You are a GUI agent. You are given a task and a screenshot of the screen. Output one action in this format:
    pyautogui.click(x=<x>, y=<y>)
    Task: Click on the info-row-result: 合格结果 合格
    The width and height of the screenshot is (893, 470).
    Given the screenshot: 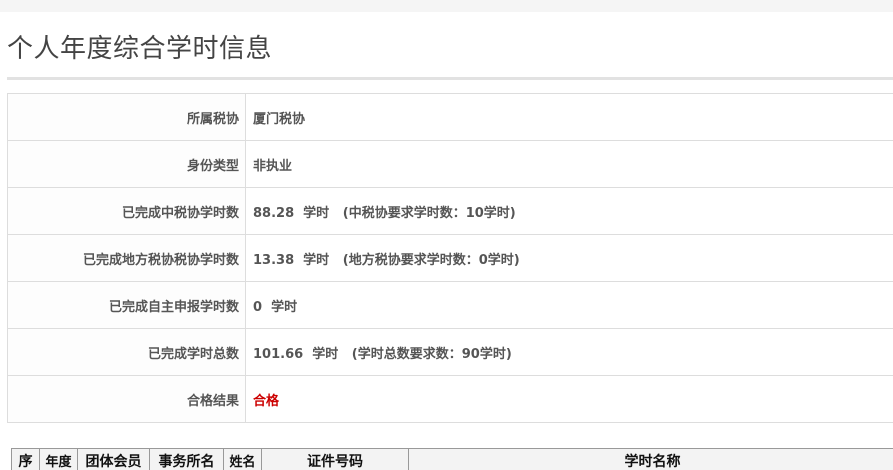 What is the action you would take?
    pyautogui.click(x=450, y=399)
    